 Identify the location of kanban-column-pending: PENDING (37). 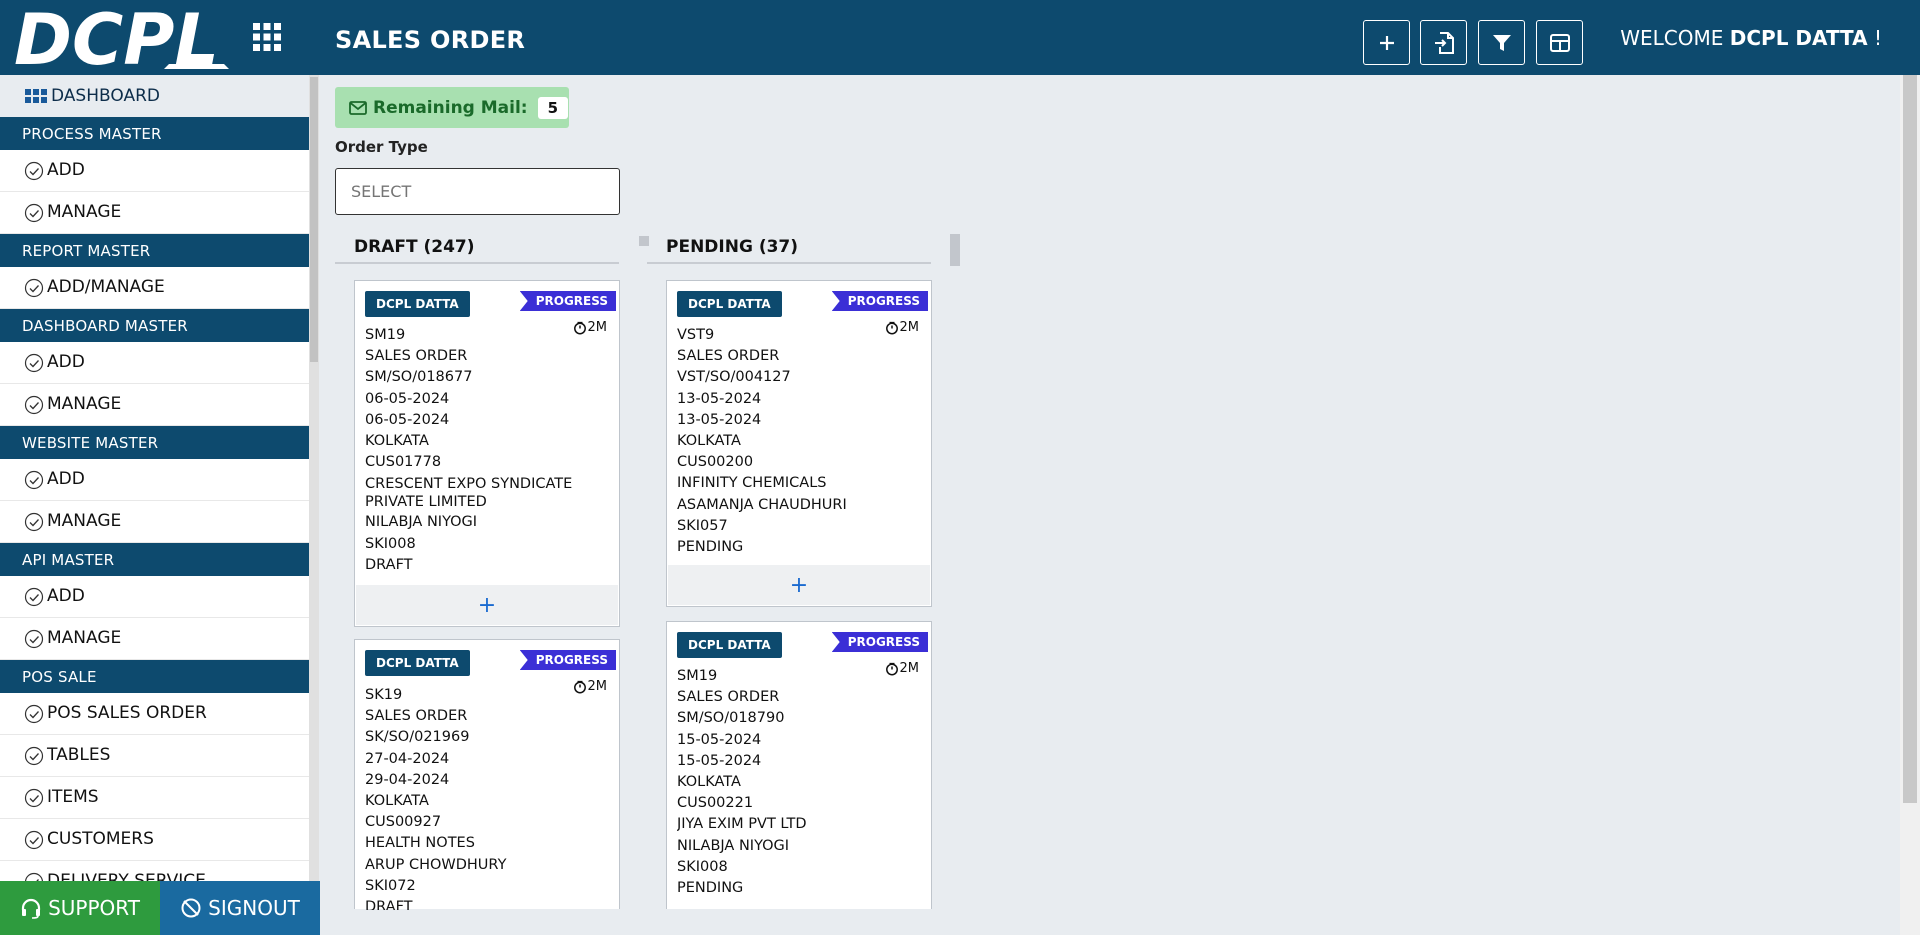
(789, 255).